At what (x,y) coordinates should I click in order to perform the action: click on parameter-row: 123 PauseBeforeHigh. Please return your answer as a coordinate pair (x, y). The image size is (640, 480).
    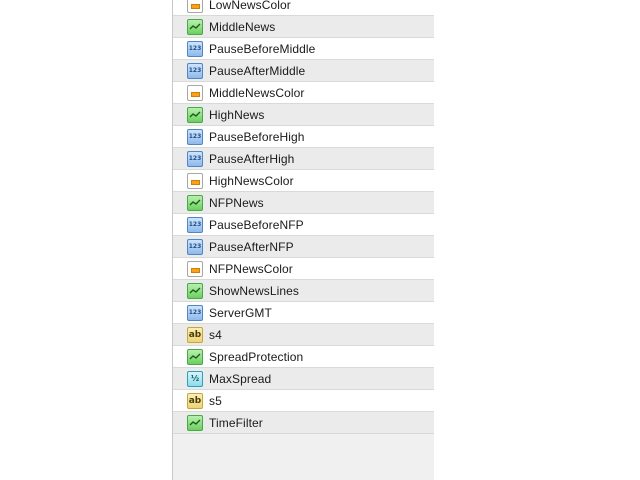
    Looking at the image, I should click on (303, 137).